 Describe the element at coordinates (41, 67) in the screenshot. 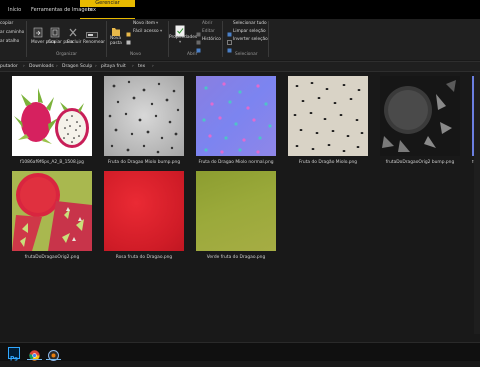

I see `breadcrumb-downloads: Downloads` at that location.